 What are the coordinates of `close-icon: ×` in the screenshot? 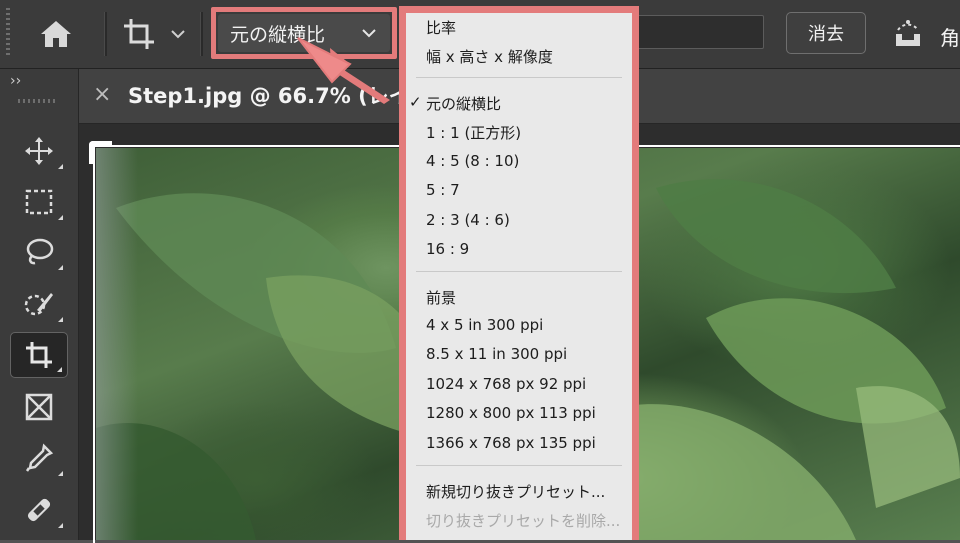 It's located at (102, 94).